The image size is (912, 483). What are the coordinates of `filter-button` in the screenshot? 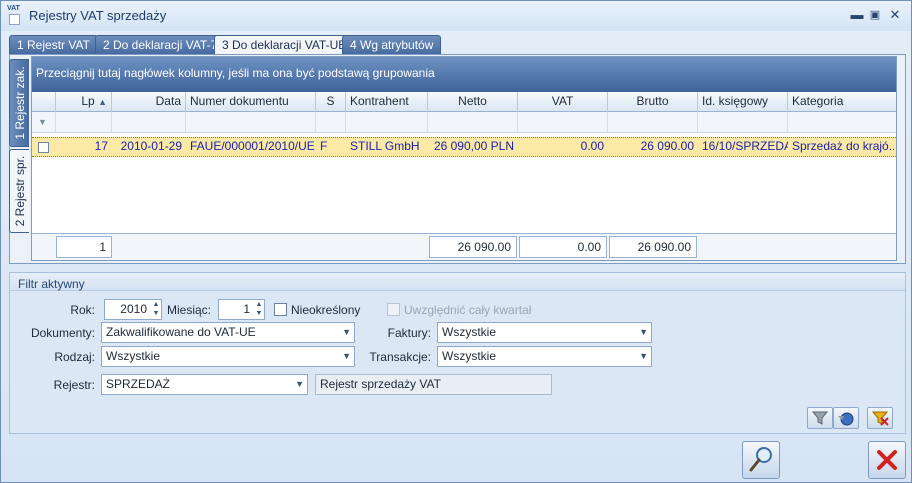 It's located at (820, 418).